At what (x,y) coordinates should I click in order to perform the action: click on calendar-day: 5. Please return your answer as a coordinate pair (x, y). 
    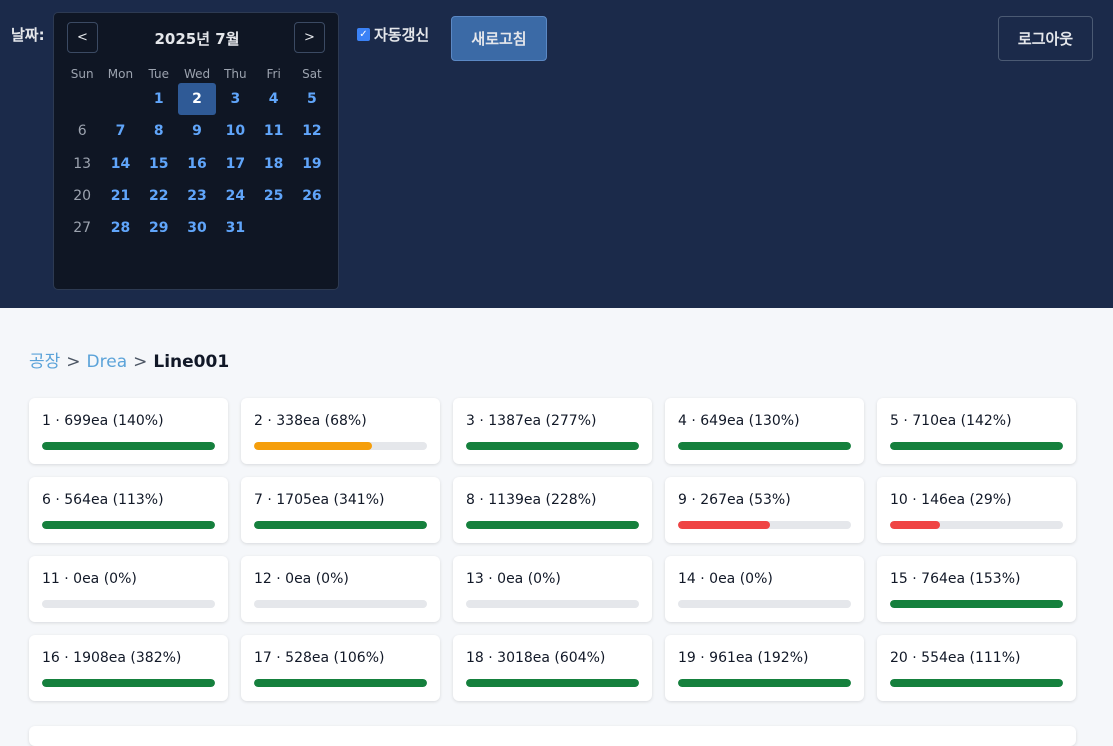
    Looking at the image, I should click on (312, 99).